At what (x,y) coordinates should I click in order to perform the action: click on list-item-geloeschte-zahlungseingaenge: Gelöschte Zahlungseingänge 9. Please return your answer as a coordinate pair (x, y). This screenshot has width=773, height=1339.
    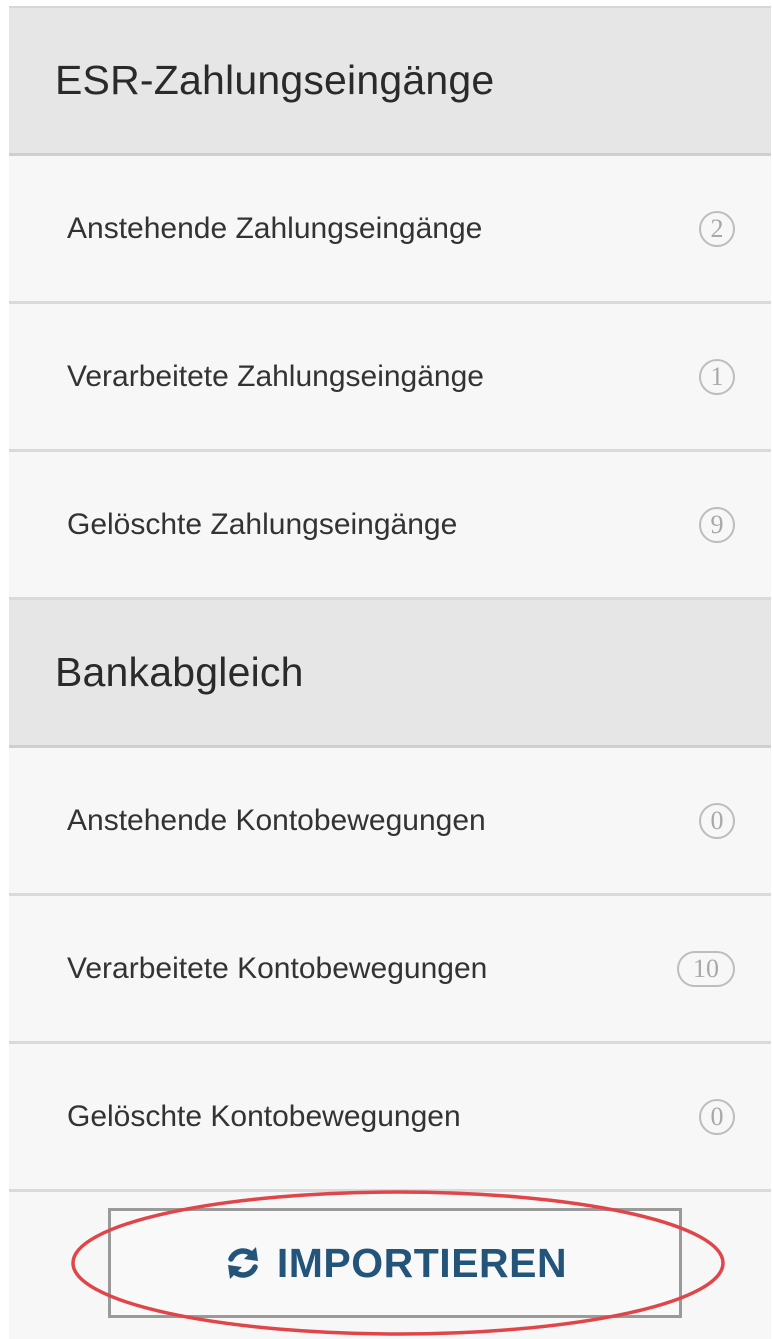
    Looking at the image, I should click on (390, 526).